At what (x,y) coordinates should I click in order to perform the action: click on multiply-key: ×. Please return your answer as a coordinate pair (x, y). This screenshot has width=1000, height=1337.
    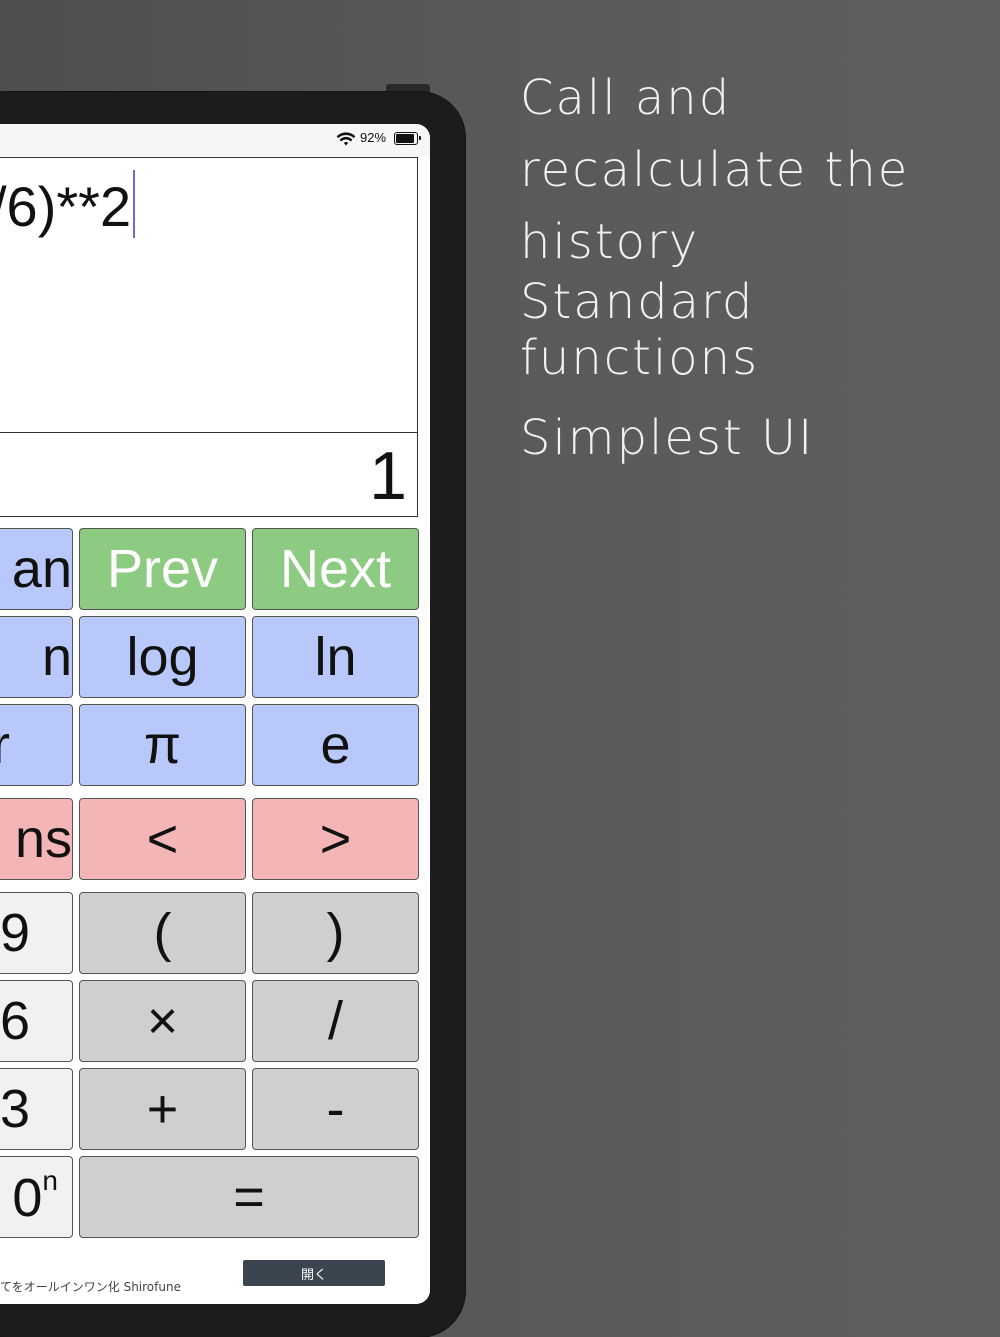
    Looking at the image, I should click on (162, 1021).